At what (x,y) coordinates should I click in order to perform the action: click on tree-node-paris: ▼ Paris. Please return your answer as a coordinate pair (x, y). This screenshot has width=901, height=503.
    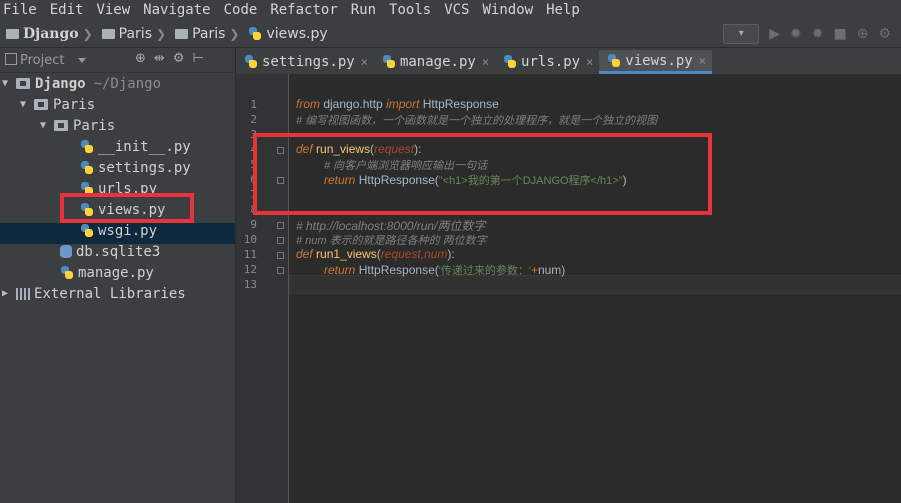
    Looking at the image, I should click on (57, 104).